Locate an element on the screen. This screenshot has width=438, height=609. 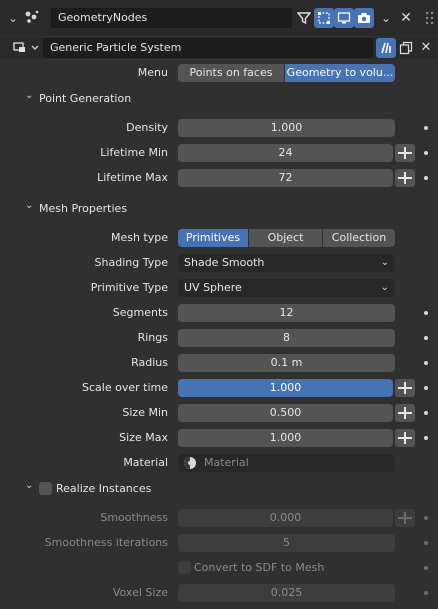
size-min-field: 0.500 is located at coordinates (285, 413).